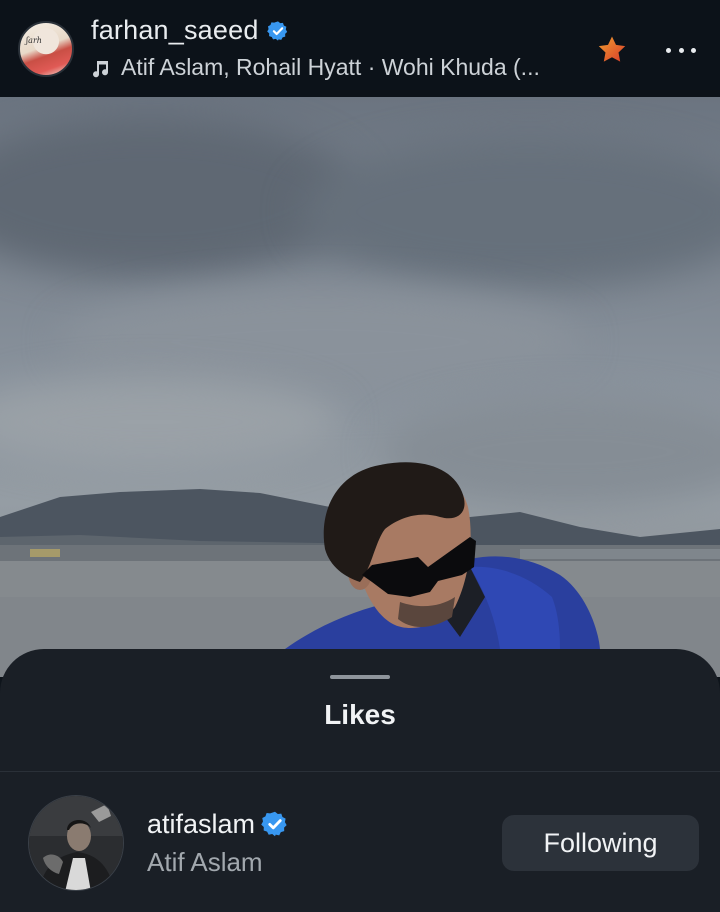  What do you see at coordinates (612, 50) in the screenshot?
I see `star-icon` at bounding box center [612, 50].